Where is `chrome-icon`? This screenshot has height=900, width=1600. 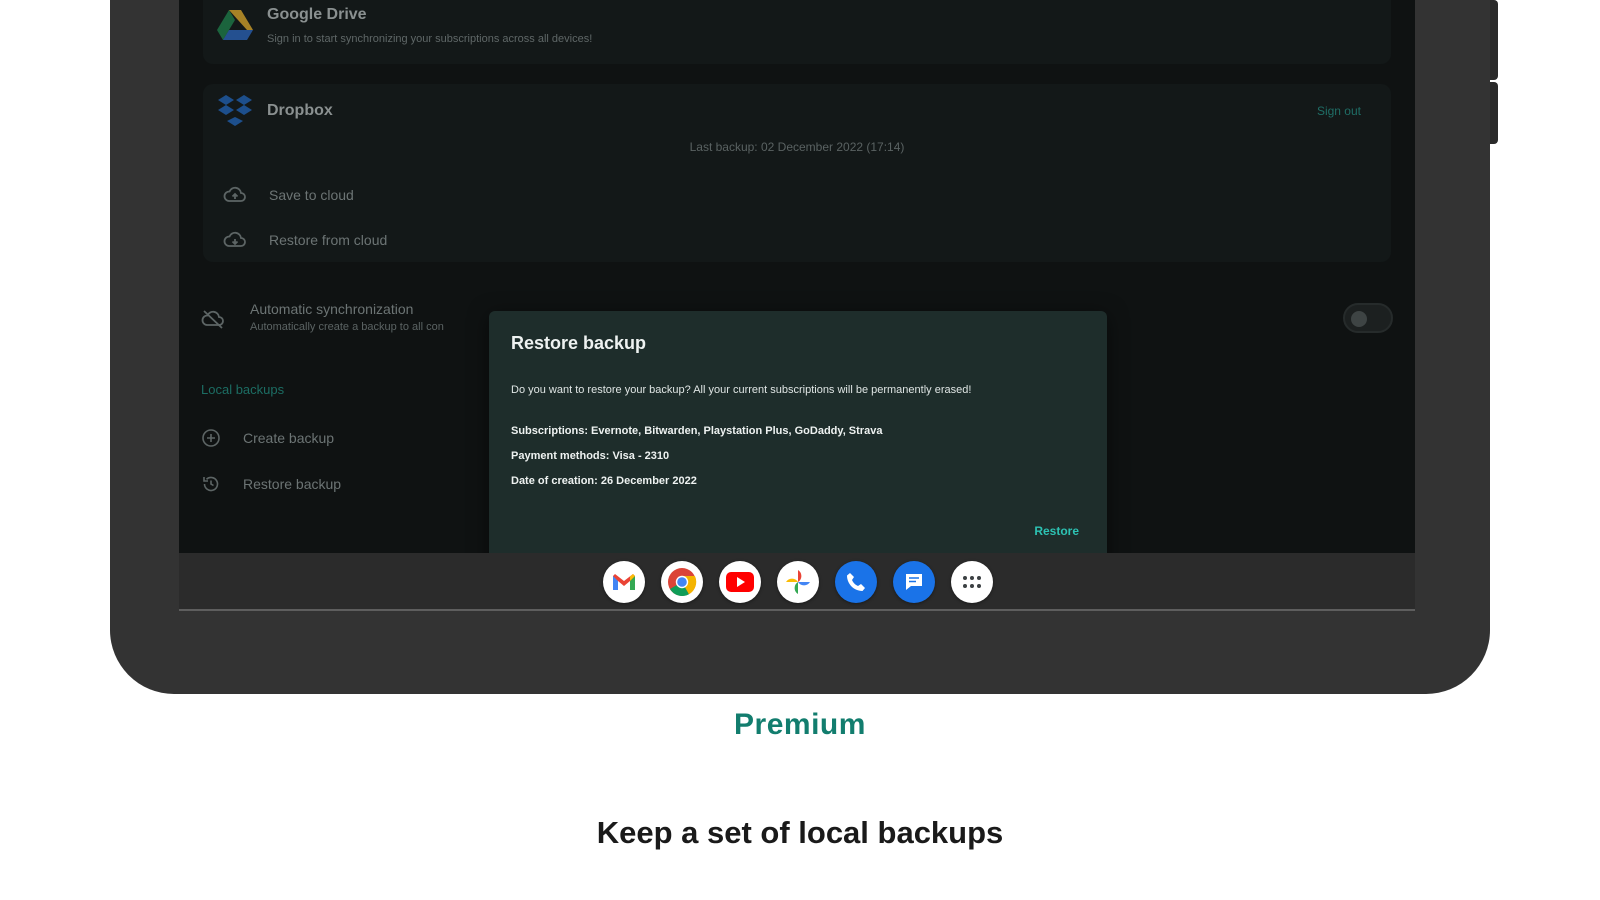 chrome-icon is located at coordinates (682, 582).